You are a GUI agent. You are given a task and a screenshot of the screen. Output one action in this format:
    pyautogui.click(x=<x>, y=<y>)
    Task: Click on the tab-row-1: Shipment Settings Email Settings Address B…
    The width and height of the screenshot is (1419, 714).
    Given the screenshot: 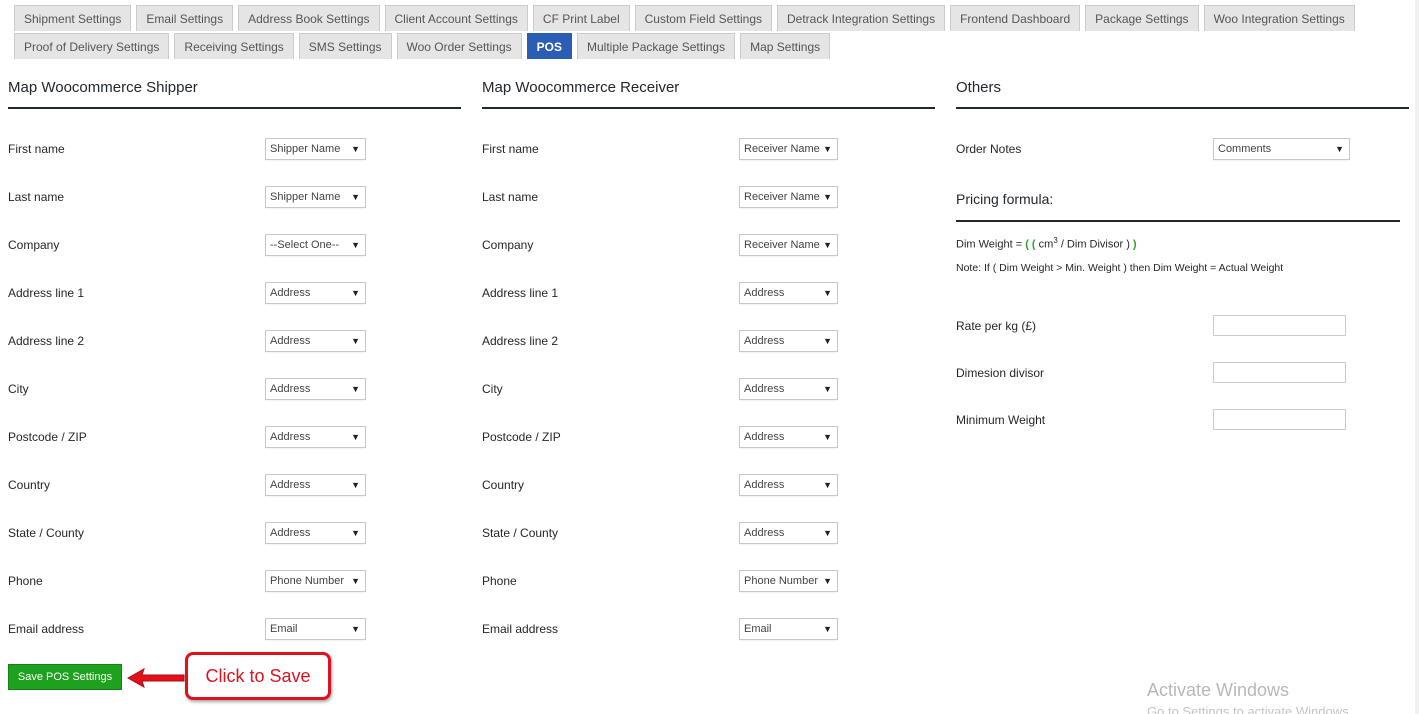 What is the action you would take?
    pyautogui.click(x=684, y=18)
    